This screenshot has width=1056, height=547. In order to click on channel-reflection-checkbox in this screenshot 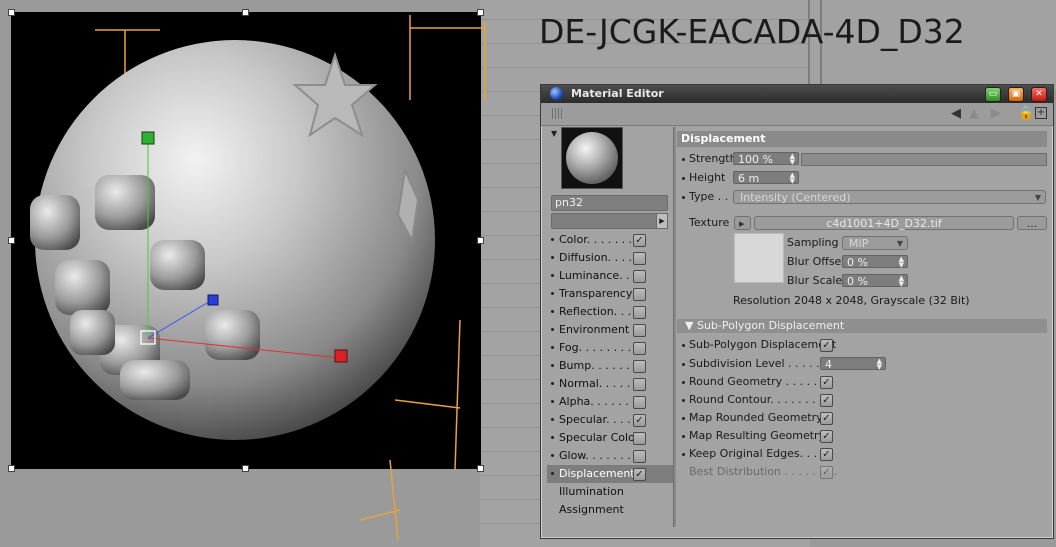, I will do `click(639, 312)`.